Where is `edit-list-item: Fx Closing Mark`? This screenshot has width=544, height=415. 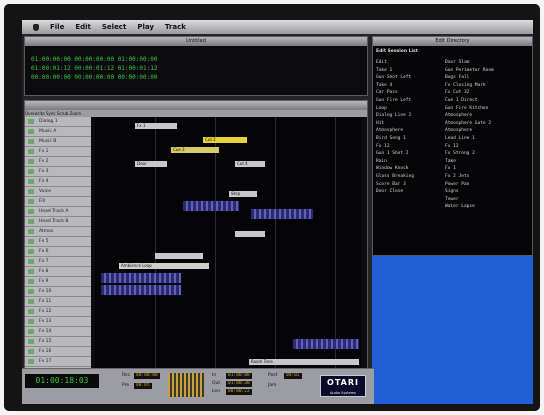 edit-list-item: Fx Closing Mark is located at coordinates (469, 86).